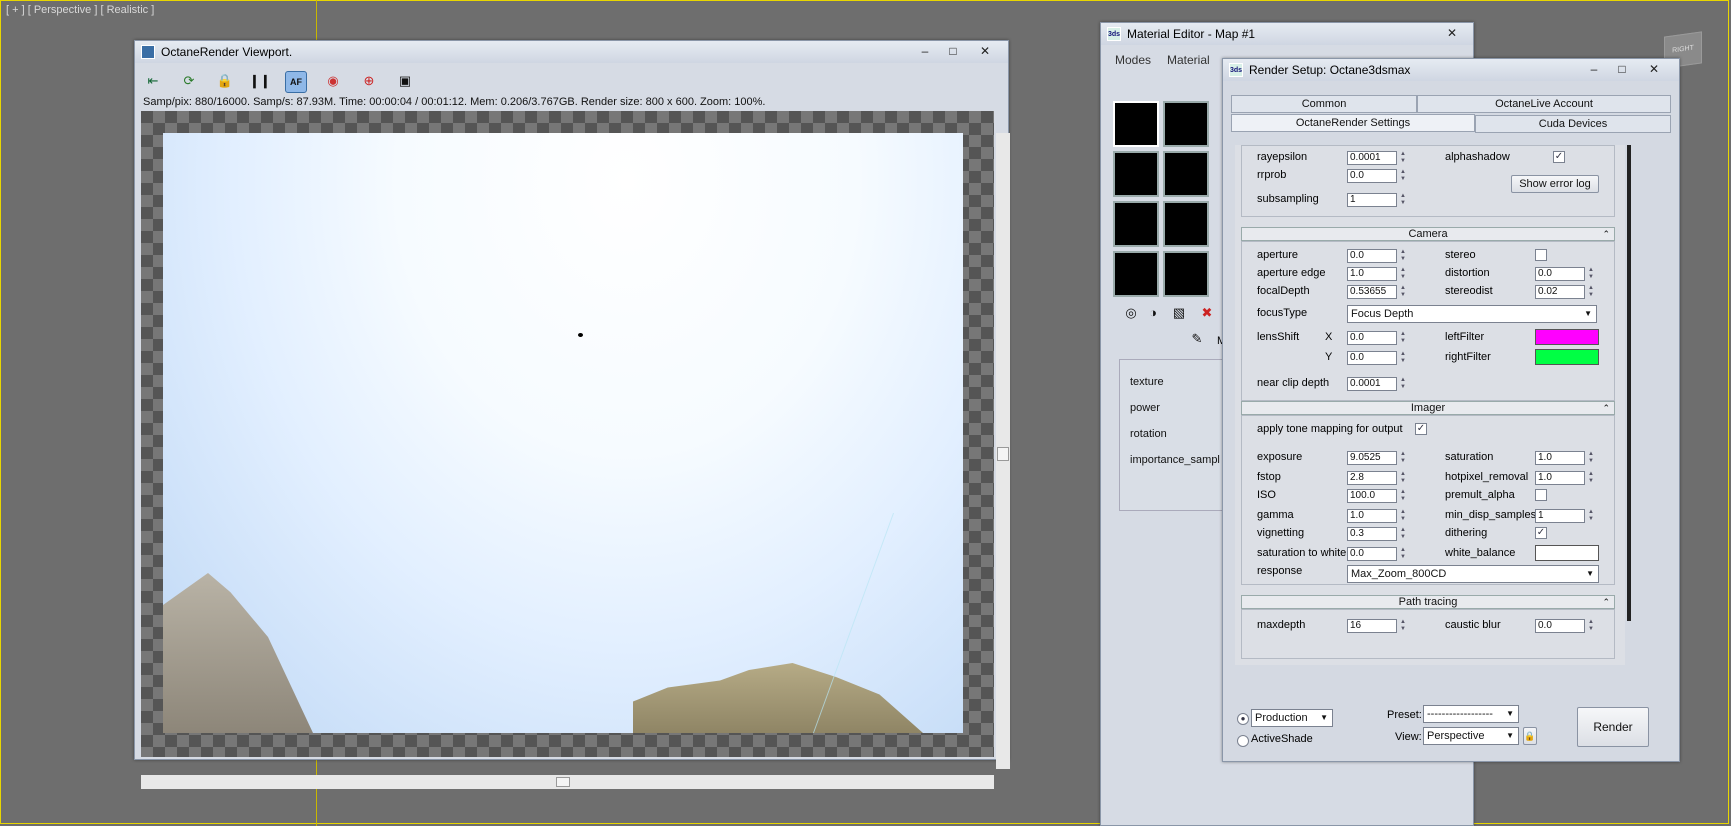 The width and height of the screenshot is (1731, 826). I want to click on menu-material: Material, so click(1188, 60).